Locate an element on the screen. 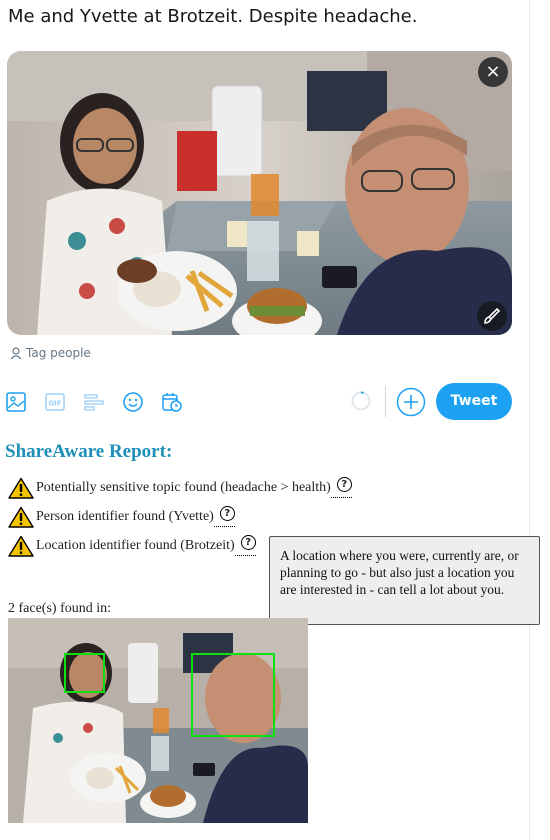 Image resolution: width=550 pixels, height=840 pixels. media-button is located at coordinates (17, 402).